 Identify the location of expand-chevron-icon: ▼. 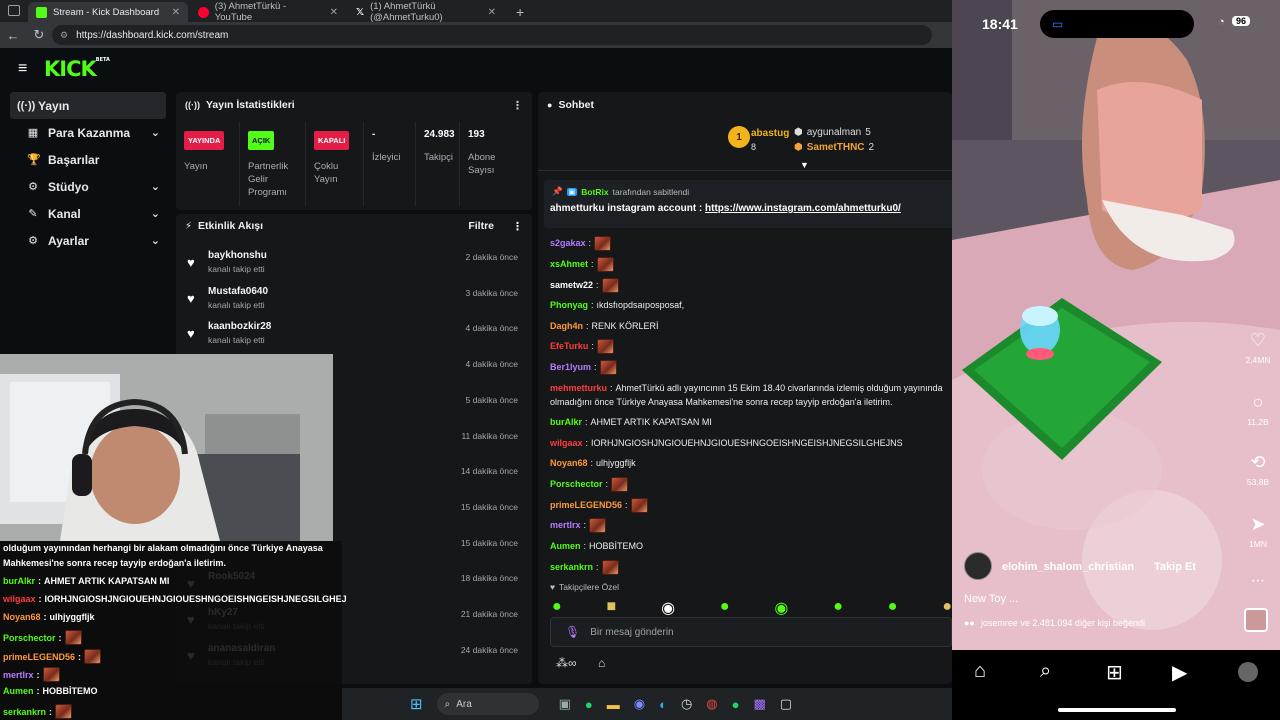
(804, 165).